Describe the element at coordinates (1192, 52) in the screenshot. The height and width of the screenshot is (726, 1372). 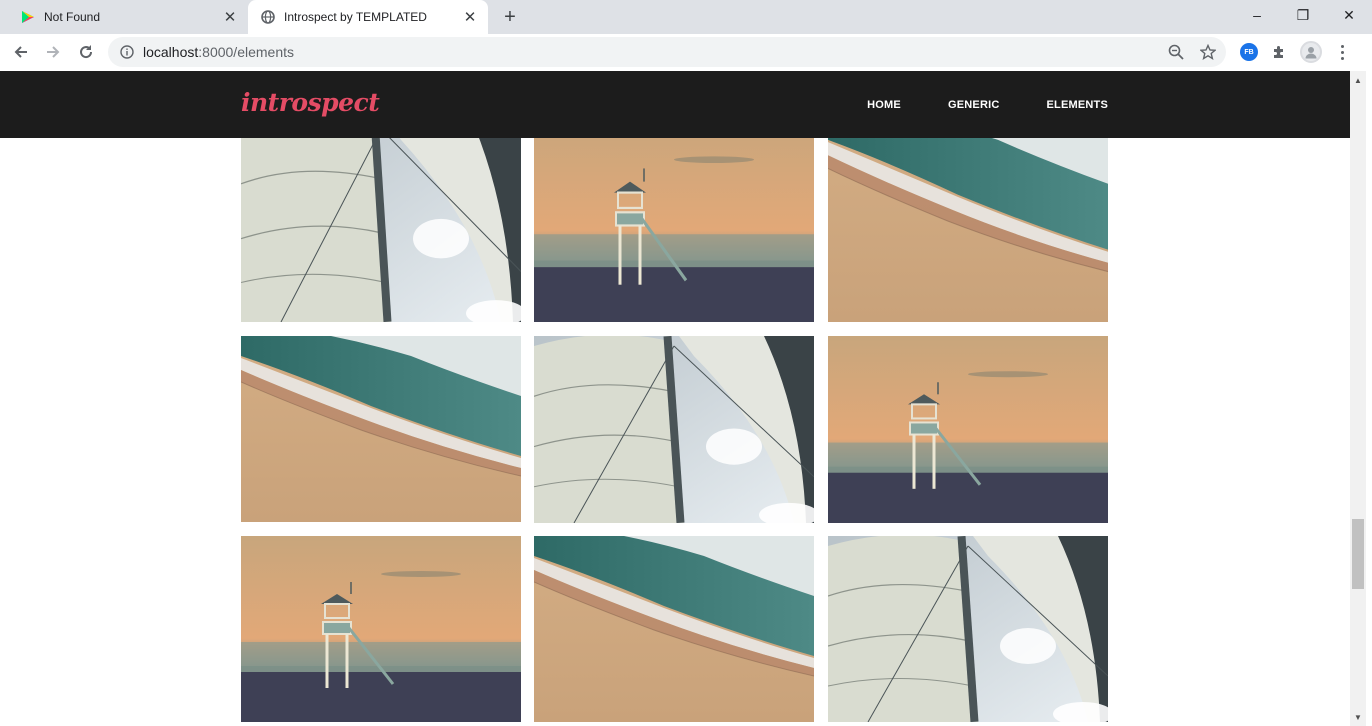
I see `omnibox-actions` at that location.